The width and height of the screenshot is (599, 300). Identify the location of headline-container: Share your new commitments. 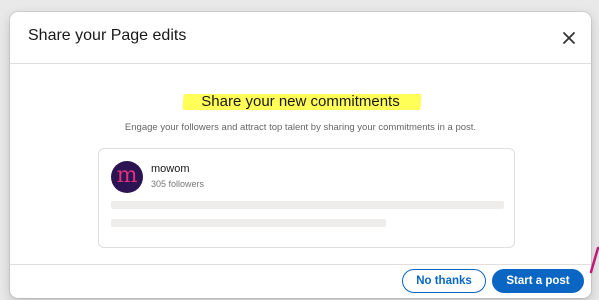
(300, 101).